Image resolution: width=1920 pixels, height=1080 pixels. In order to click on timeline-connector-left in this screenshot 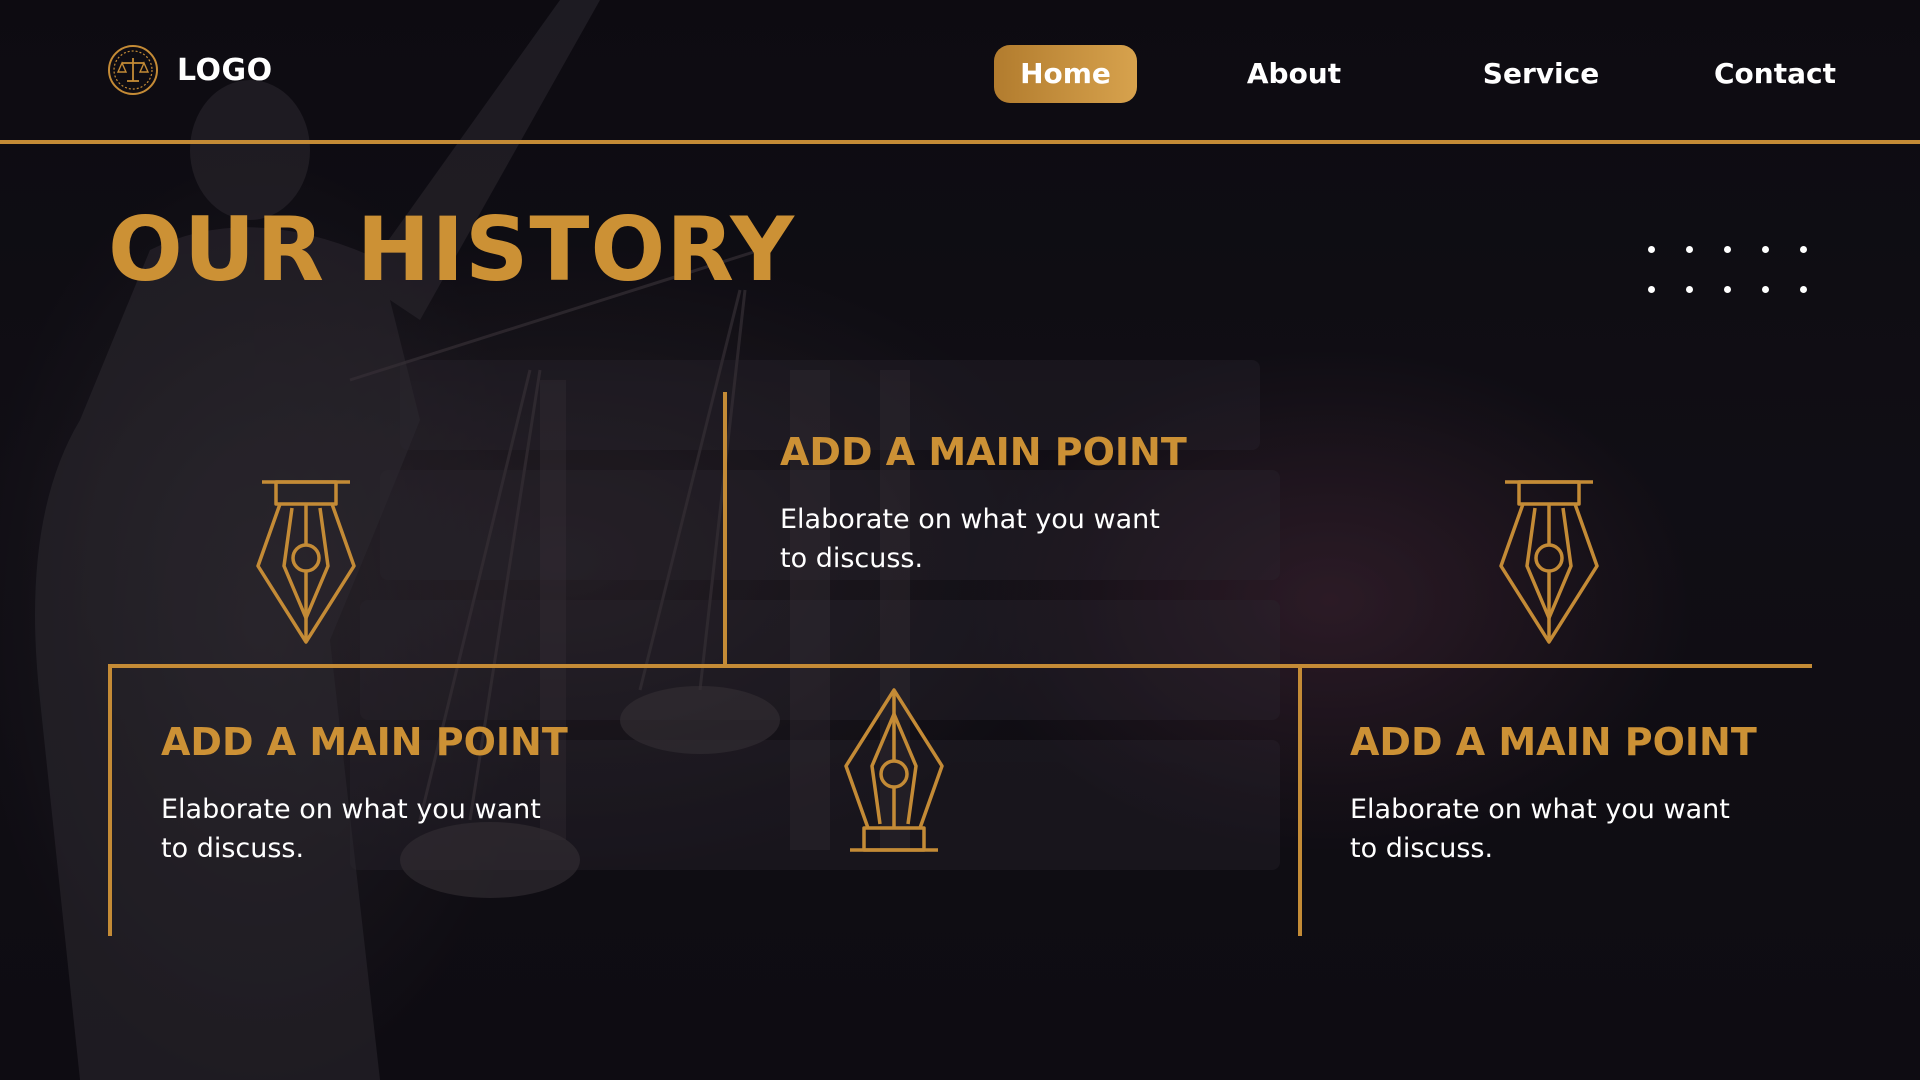, I will do `click(110, 800)`.